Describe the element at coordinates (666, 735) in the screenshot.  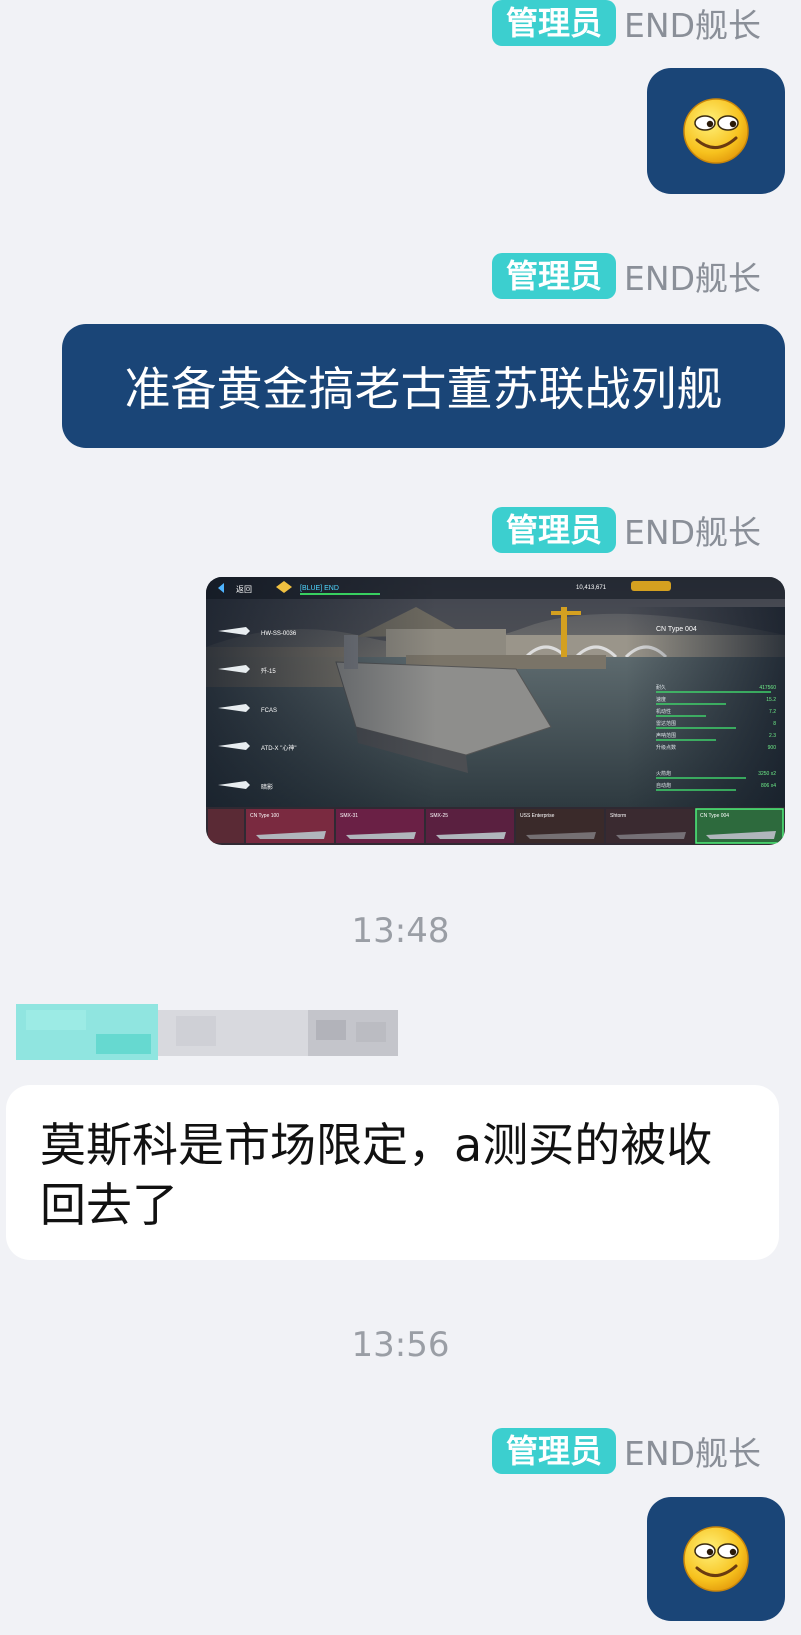
I see `svg-text: 声呐范围` at that location.